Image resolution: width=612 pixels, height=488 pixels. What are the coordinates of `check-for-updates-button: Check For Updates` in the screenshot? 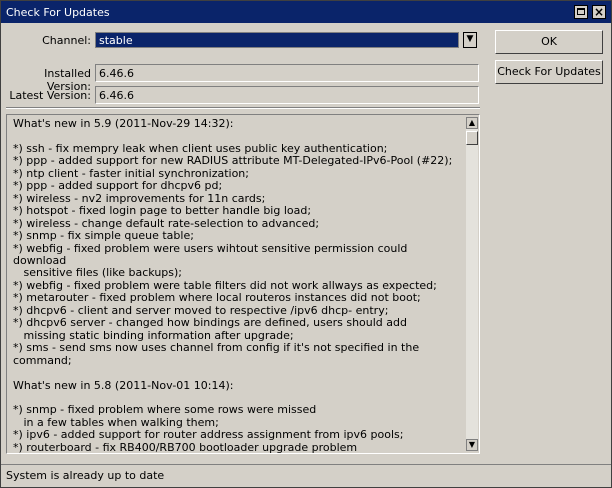 It's located at (549, 72).